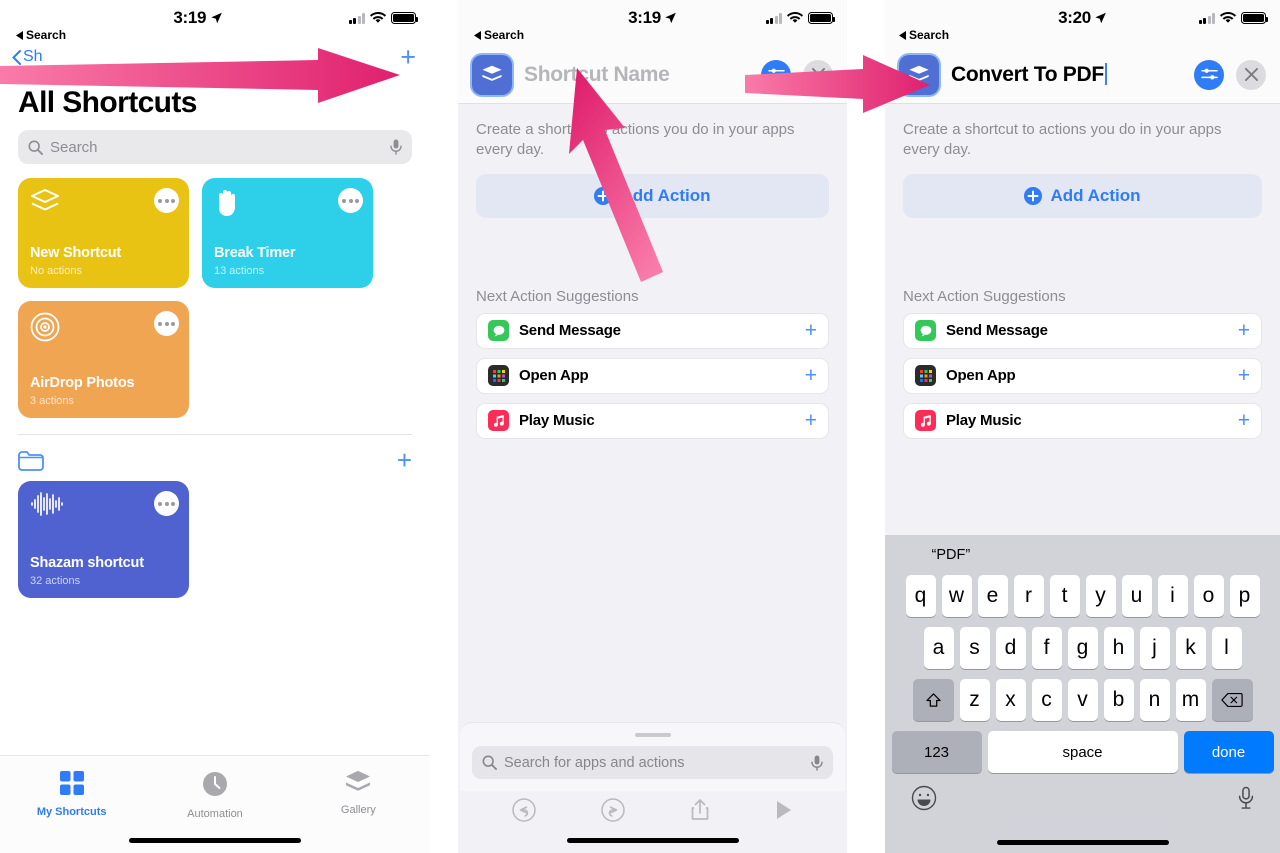  Describe the element at coordinates (652, 735) in the screenshot. I see `sheet-grabber` at that location.